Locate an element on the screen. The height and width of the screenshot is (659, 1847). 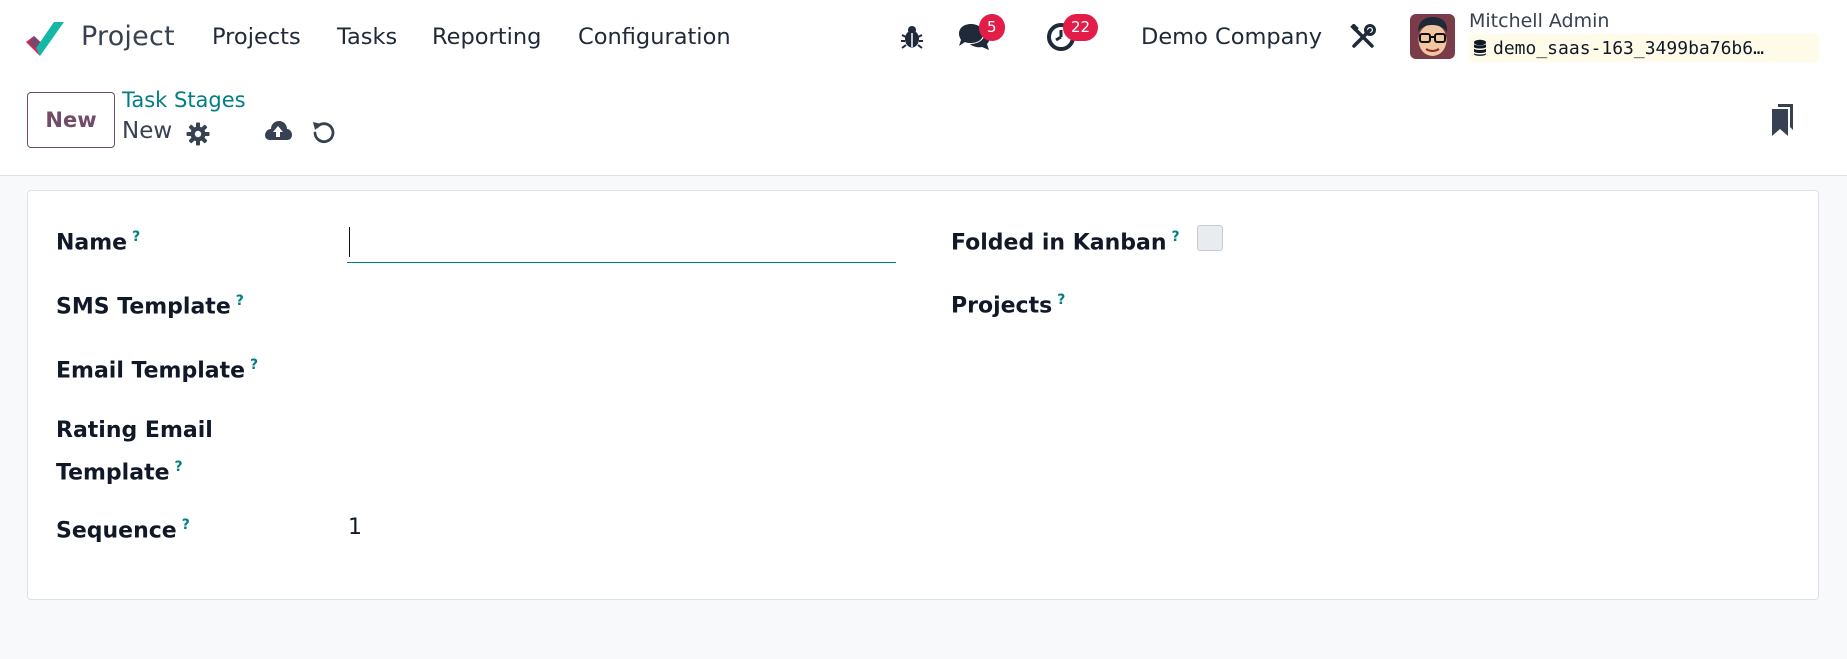
sms-template-help-tooltip: ? is located at coordinates (240, 301).